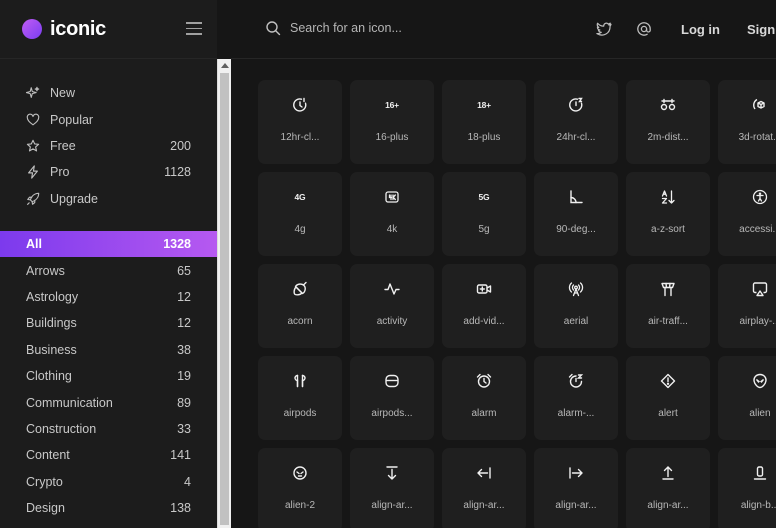 Image resolution: width=776 pixels, height=528 pixels. I want to click on category-item-communication: Communication 89, so click(108, 402).